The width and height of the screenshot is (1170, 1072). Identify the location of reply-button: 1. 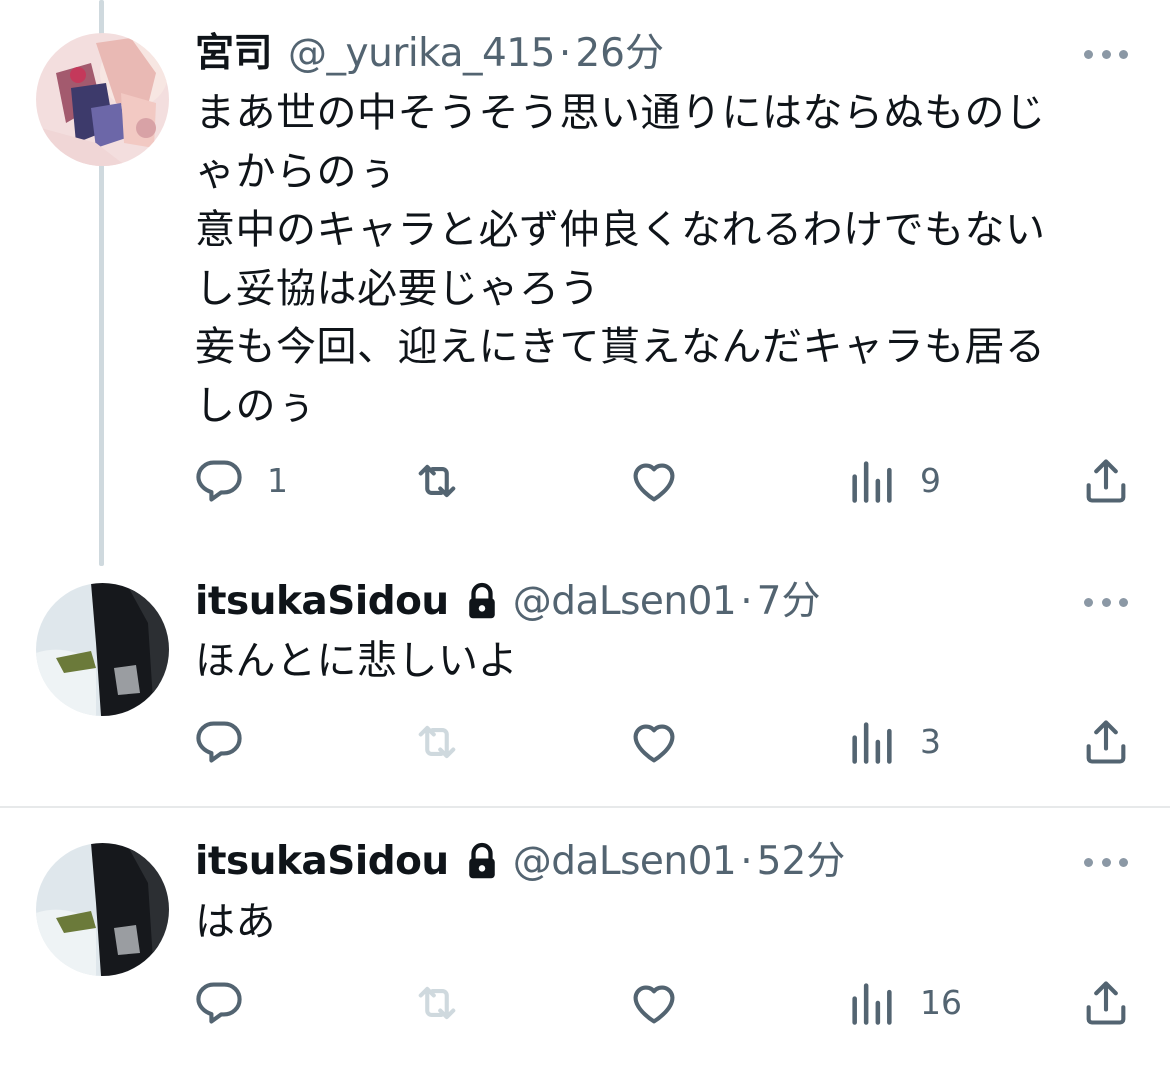
(240, 481).